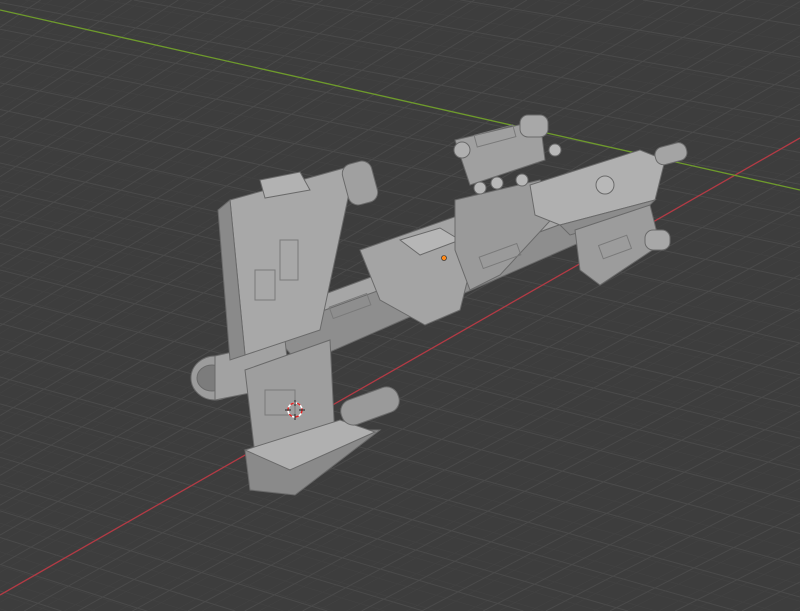 Image resolution: width=800 pixels, height=611 pixels. I want to click on object-origin-dot, so click(444, 258).